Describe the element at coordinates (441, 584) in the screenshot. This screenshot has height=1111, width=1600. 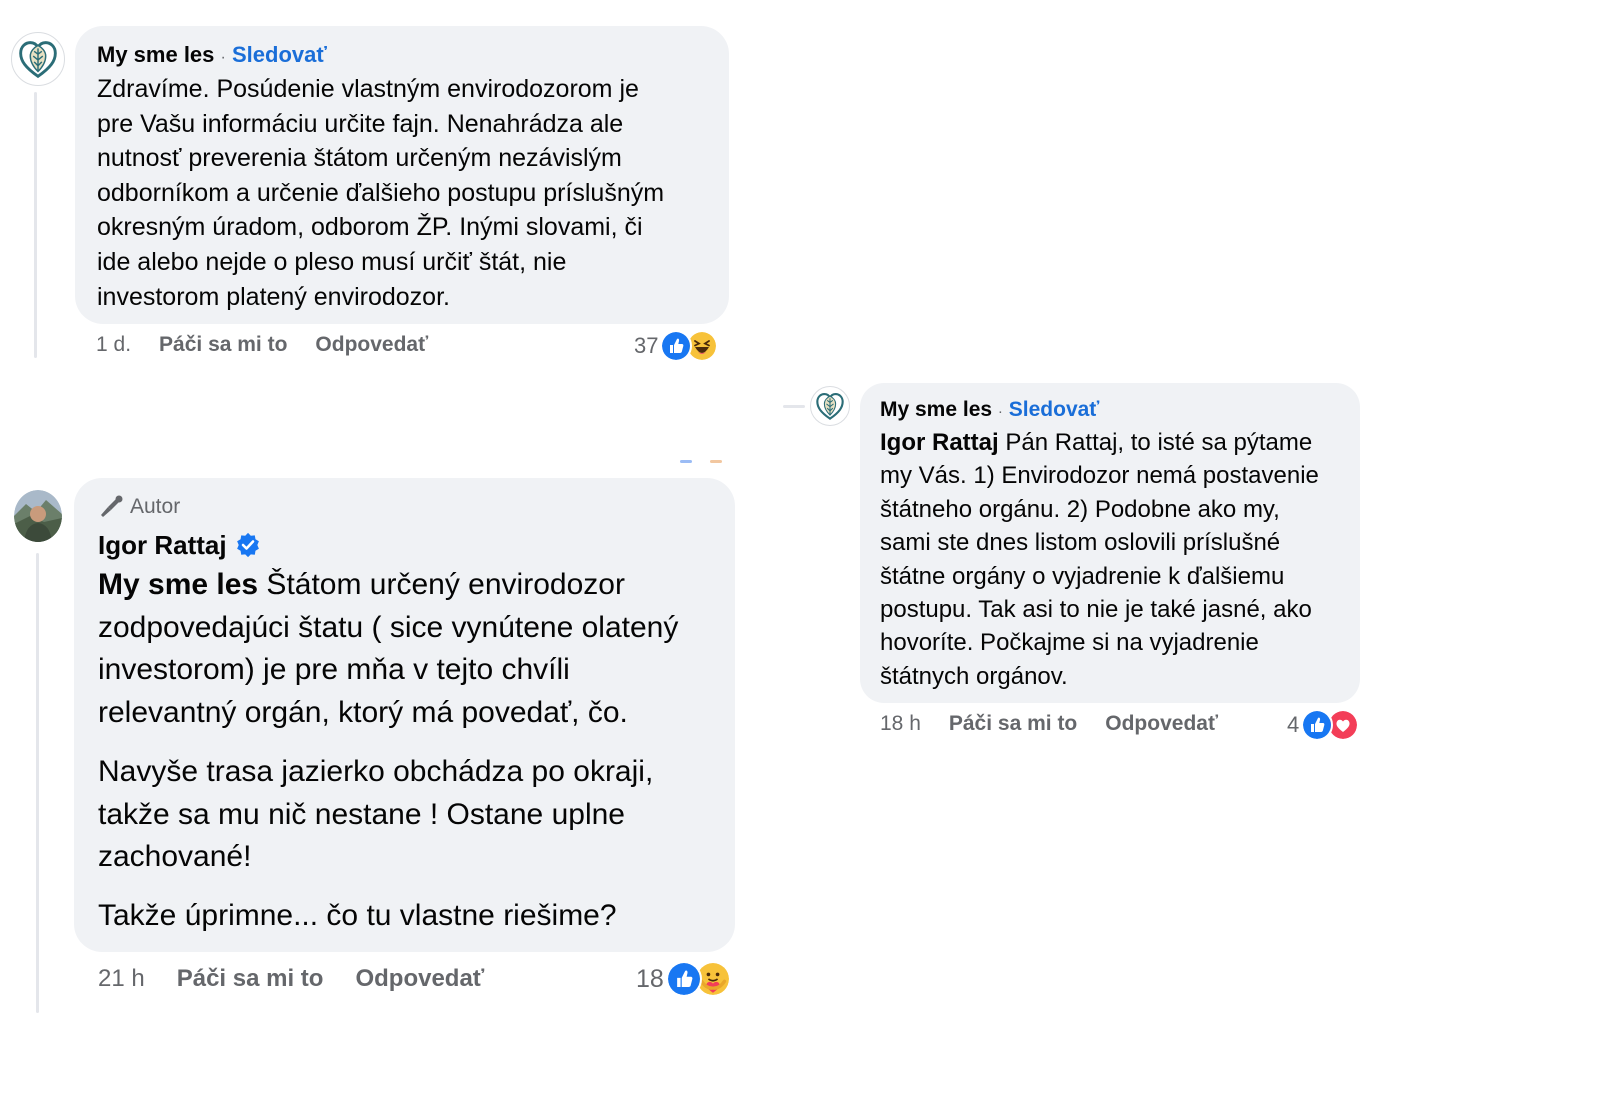
I see `comment-line-text: Štátom určený envirodozor` at that location.